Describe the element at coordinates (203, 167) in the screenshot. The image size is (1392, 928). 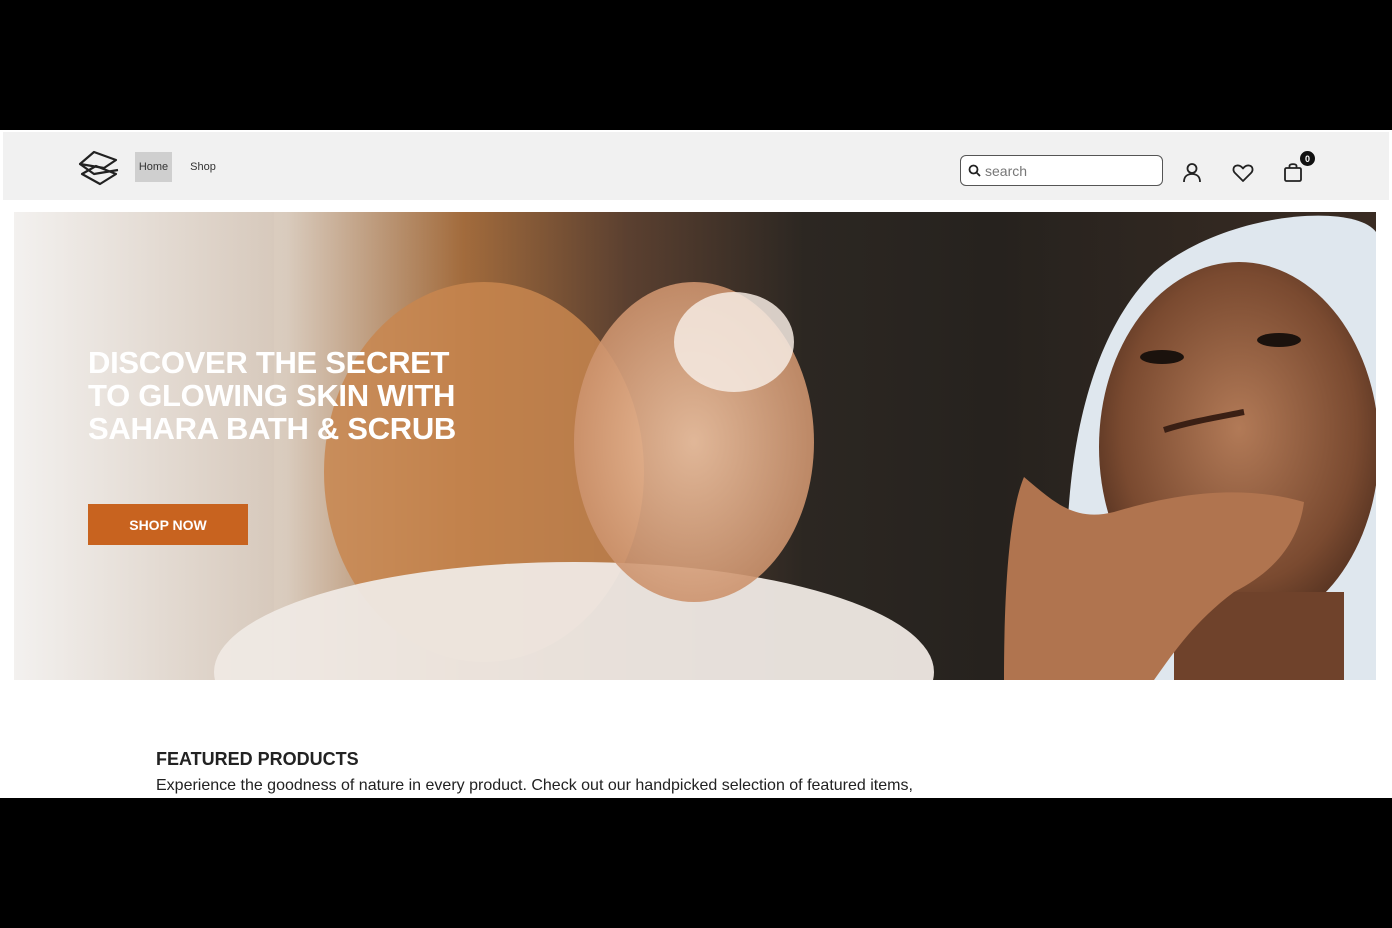
I see `nav-shop: Shop` at that location.